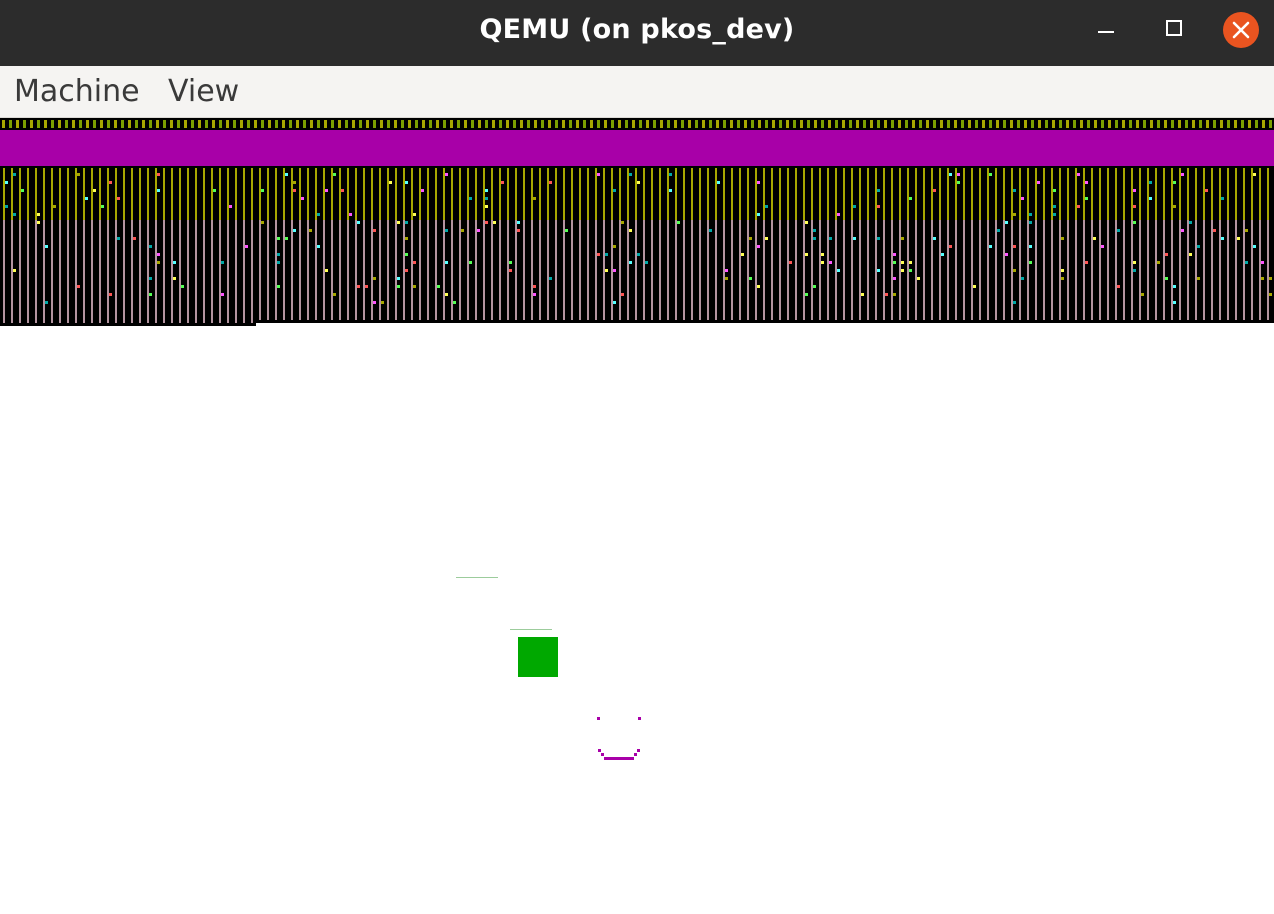 The width and height of the screenshot is (1274, 914). I want to click on minimize-icon, so click(1106, 32).